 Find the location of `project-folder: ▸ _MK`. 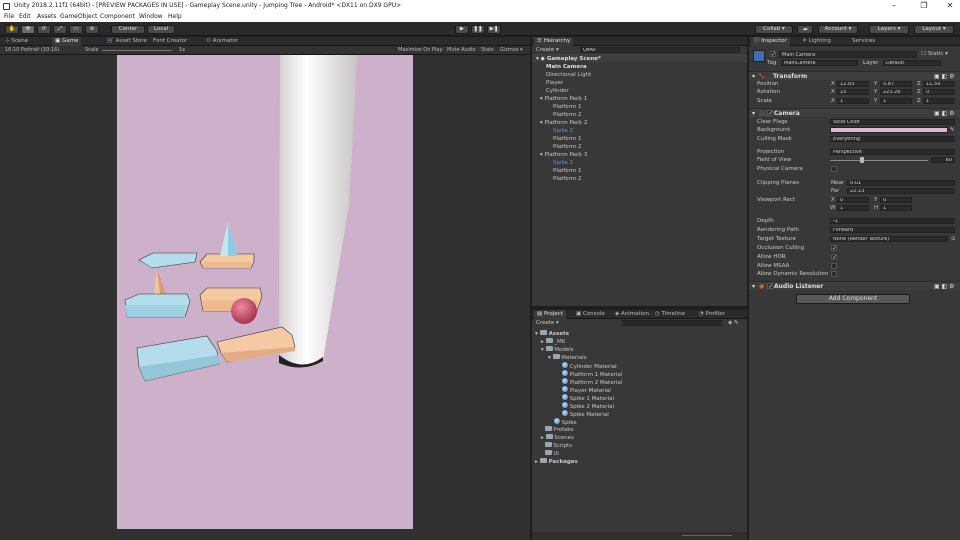

project-folder: ▸ _MK is located at coordinates (553, 342).